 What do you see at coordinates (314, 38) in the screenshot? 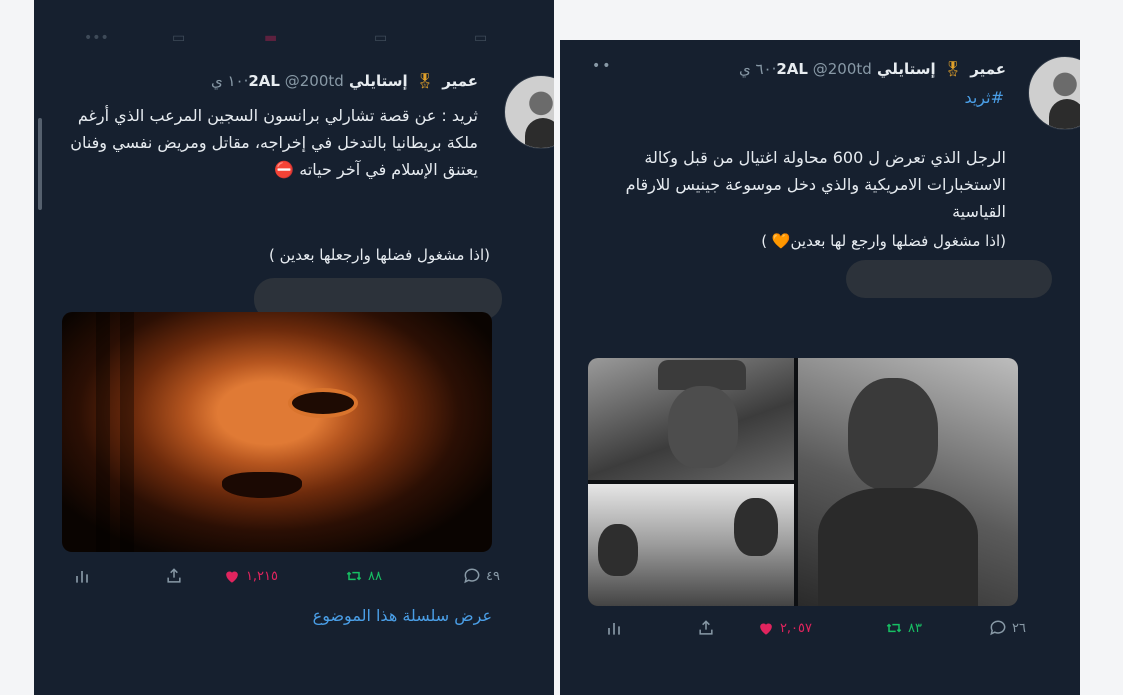
I see `previous-tweet-actions-ghost: ••• ▭ ▬ ▭ ▭` at bounding box center [314, 38].